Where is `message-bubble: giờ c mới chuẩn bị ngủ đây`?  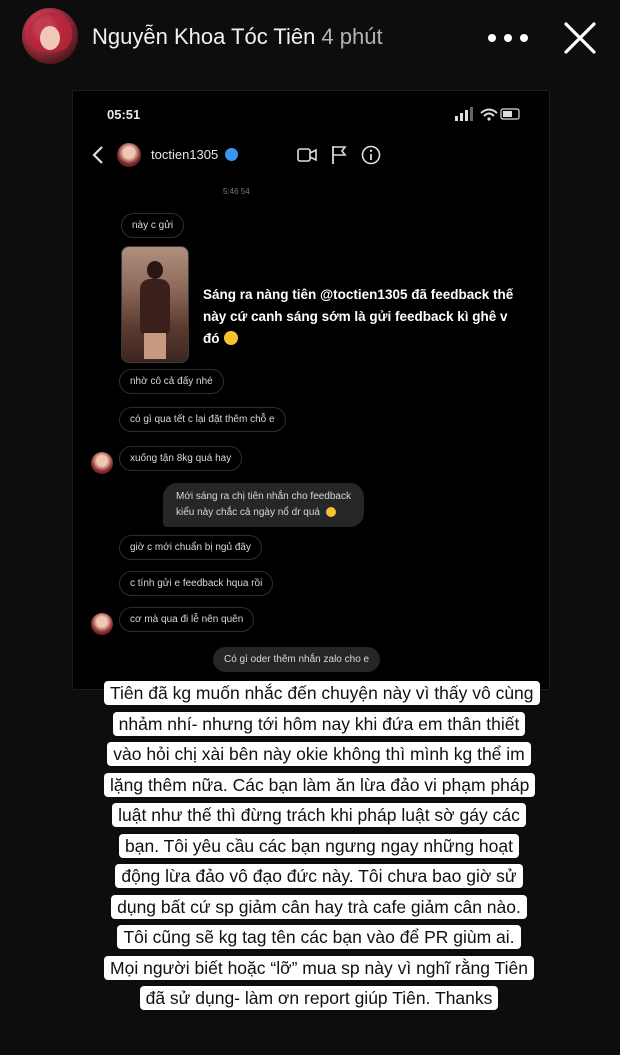 message-bubble: giờ c mới chuẩn bị ngủ đây is located at coordinates (190, 547).